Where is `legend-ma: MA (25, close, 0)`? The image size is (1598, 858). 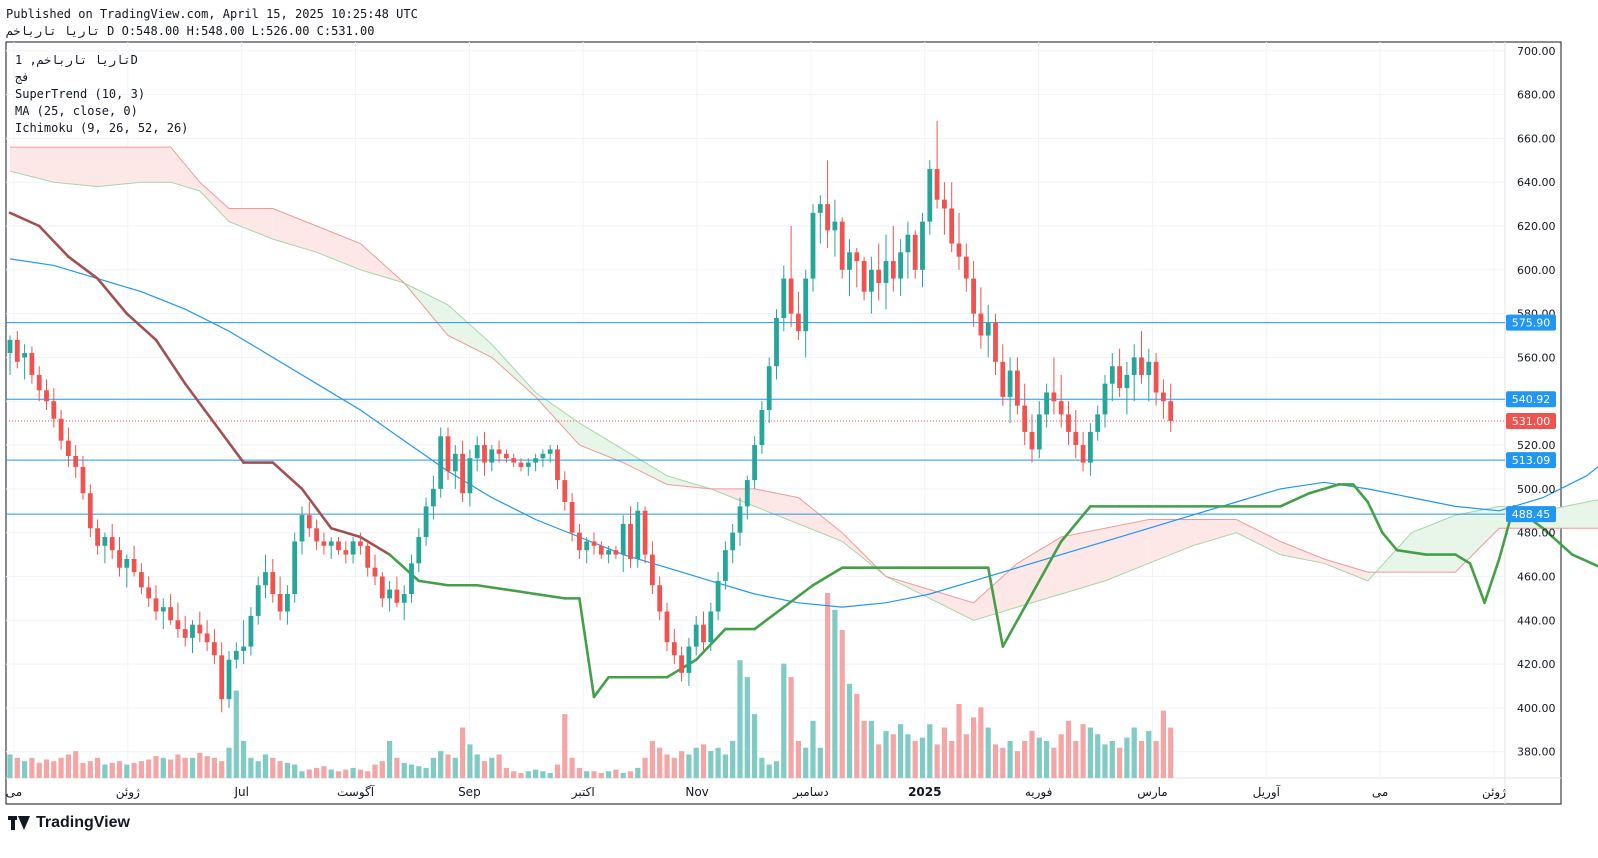 legend-ma: MA (25, close, 0) is located at coordinates (76, 111).